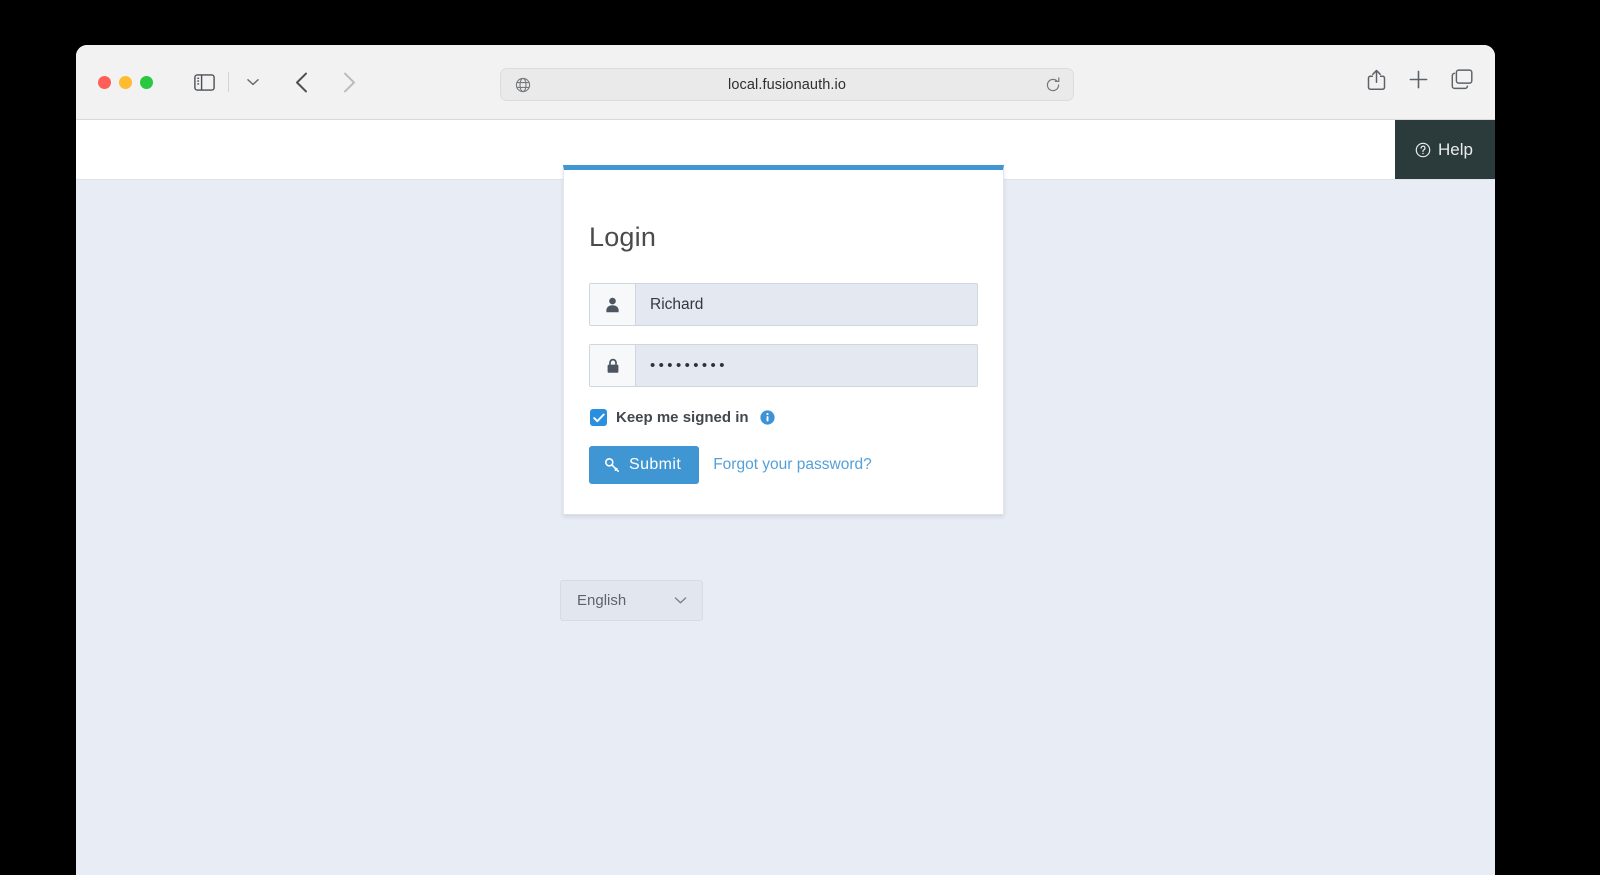 The image size is (1600, 875). I want to click on keep-signed-in-checkbox, so click(598, 417).